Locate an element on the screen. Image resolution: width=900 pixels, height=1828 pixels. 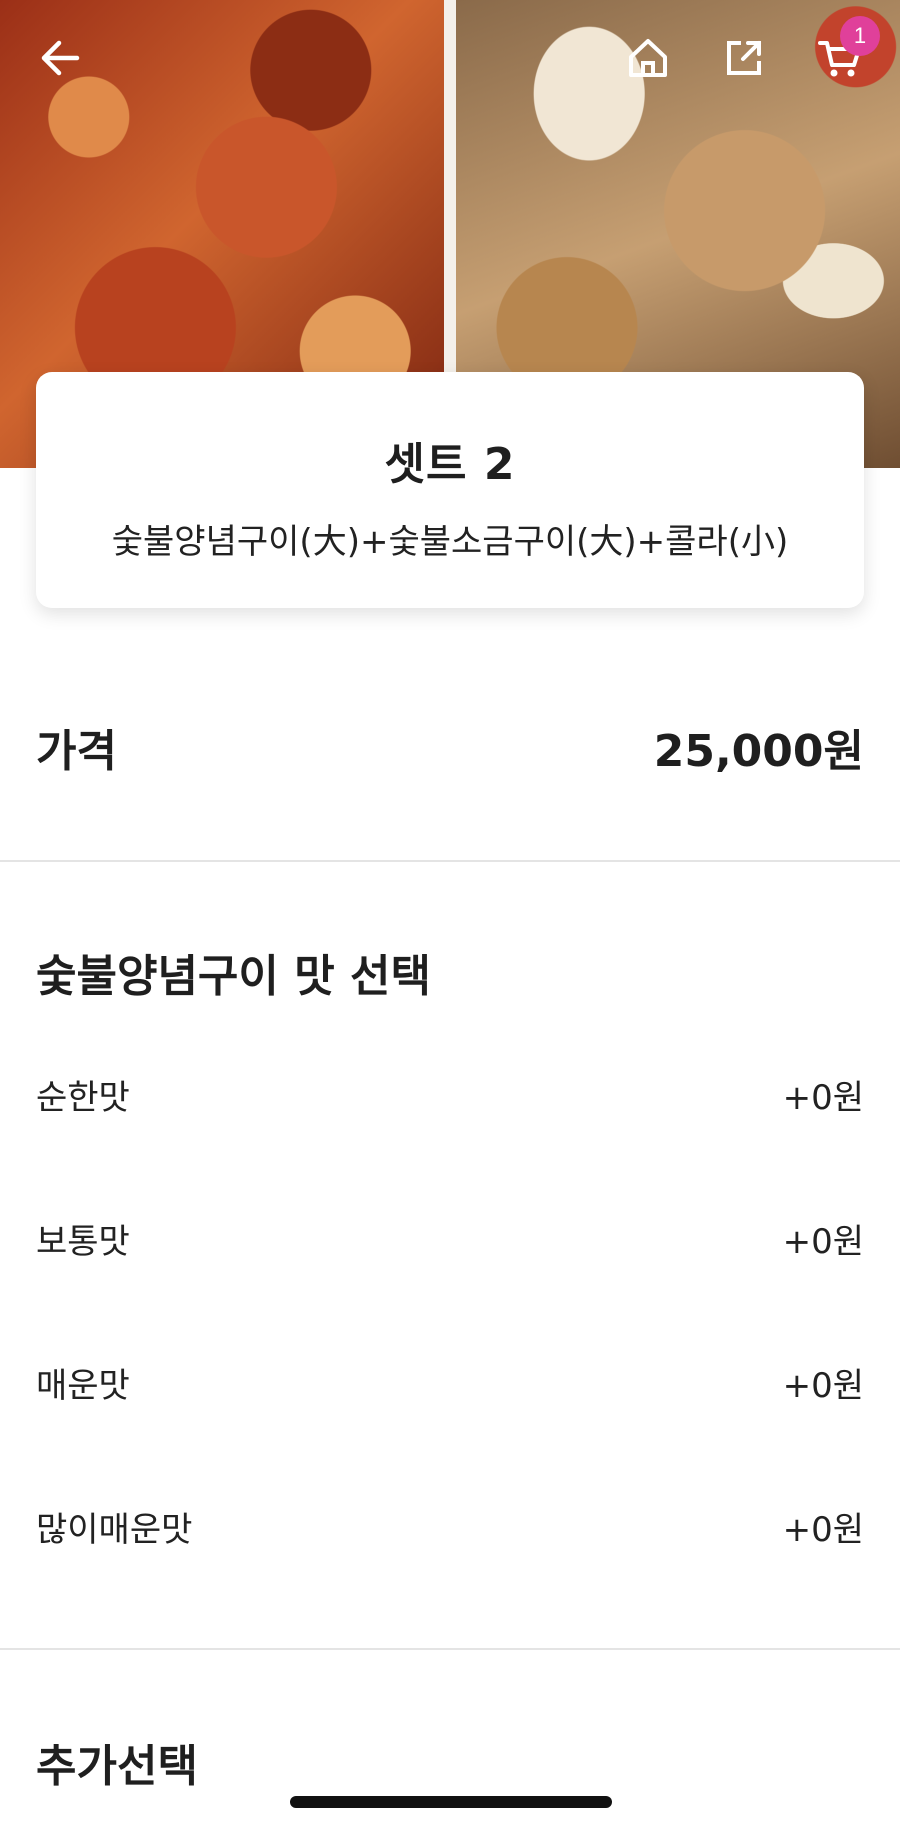
cart-count-badge: 1 is located at coordinates (860, 36).